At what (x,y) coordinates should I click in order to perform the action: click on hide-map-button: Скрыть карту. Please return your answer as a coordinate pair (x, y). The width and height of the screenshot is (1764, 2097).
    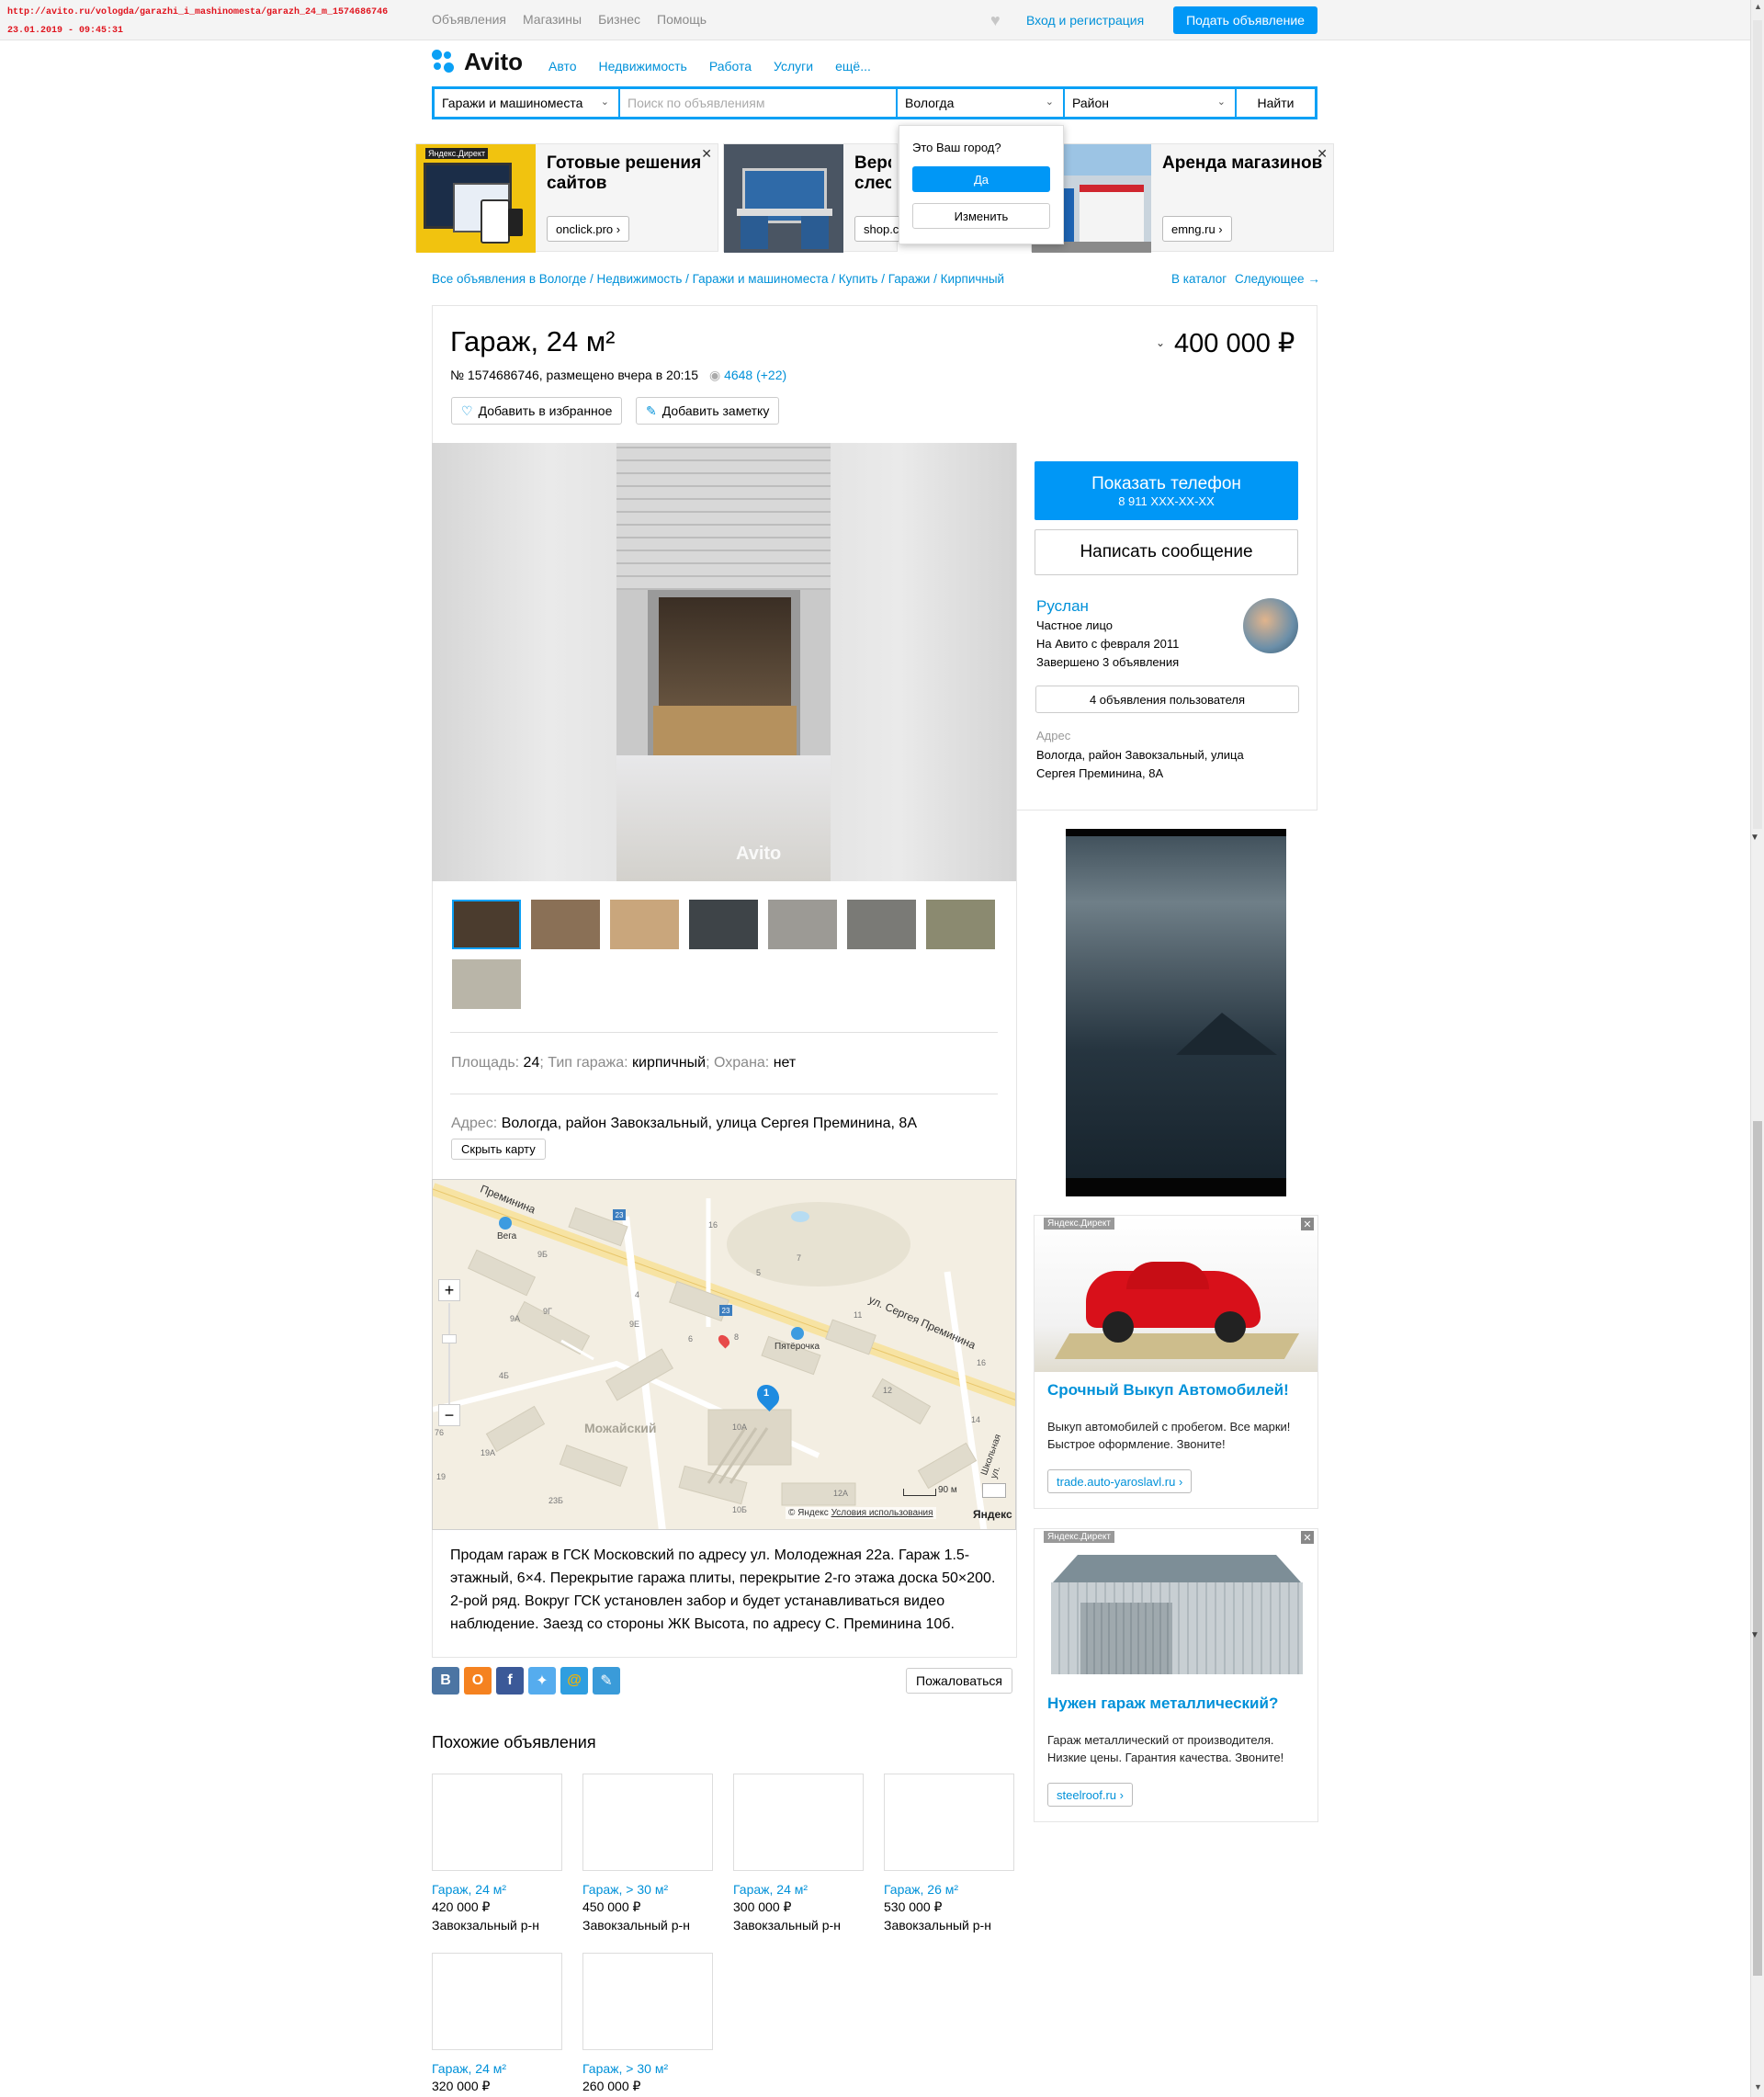
    Looking at the image, I should click on (499, 1149).